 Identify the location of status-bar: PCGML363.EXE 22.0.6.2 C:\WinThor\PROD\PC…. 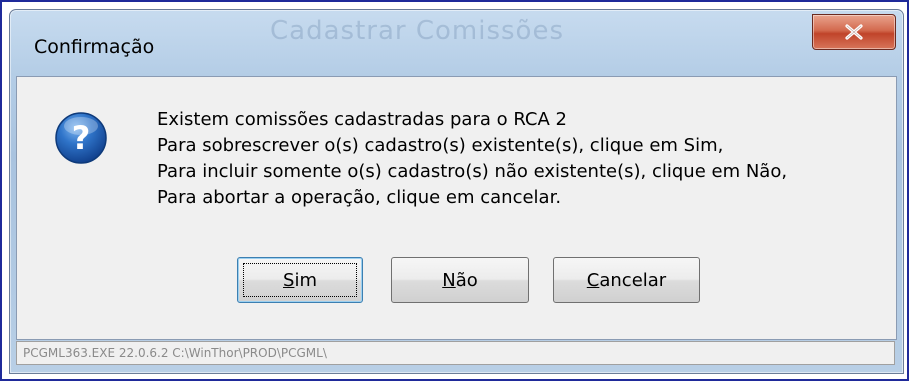
(455, 353).